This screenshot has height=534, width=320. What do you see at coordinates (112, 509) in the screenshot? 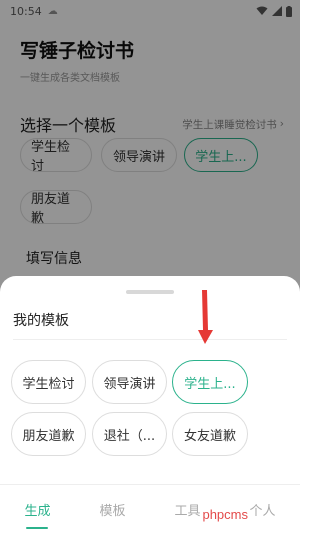
I see `tab-templates: 模板` at bounding box center [112, 509].